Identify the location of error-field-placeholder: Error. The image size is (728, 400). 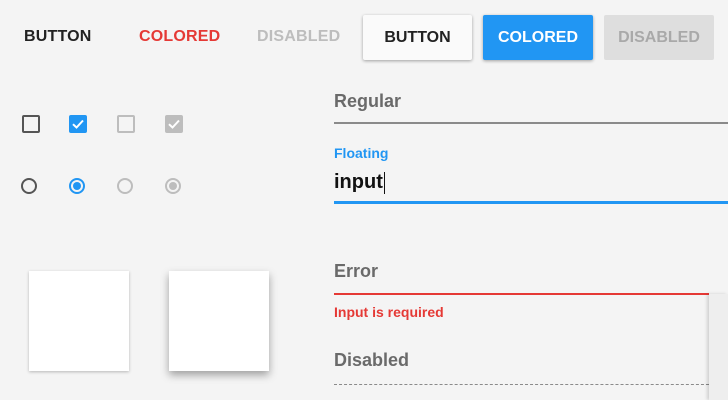
(356, 271).